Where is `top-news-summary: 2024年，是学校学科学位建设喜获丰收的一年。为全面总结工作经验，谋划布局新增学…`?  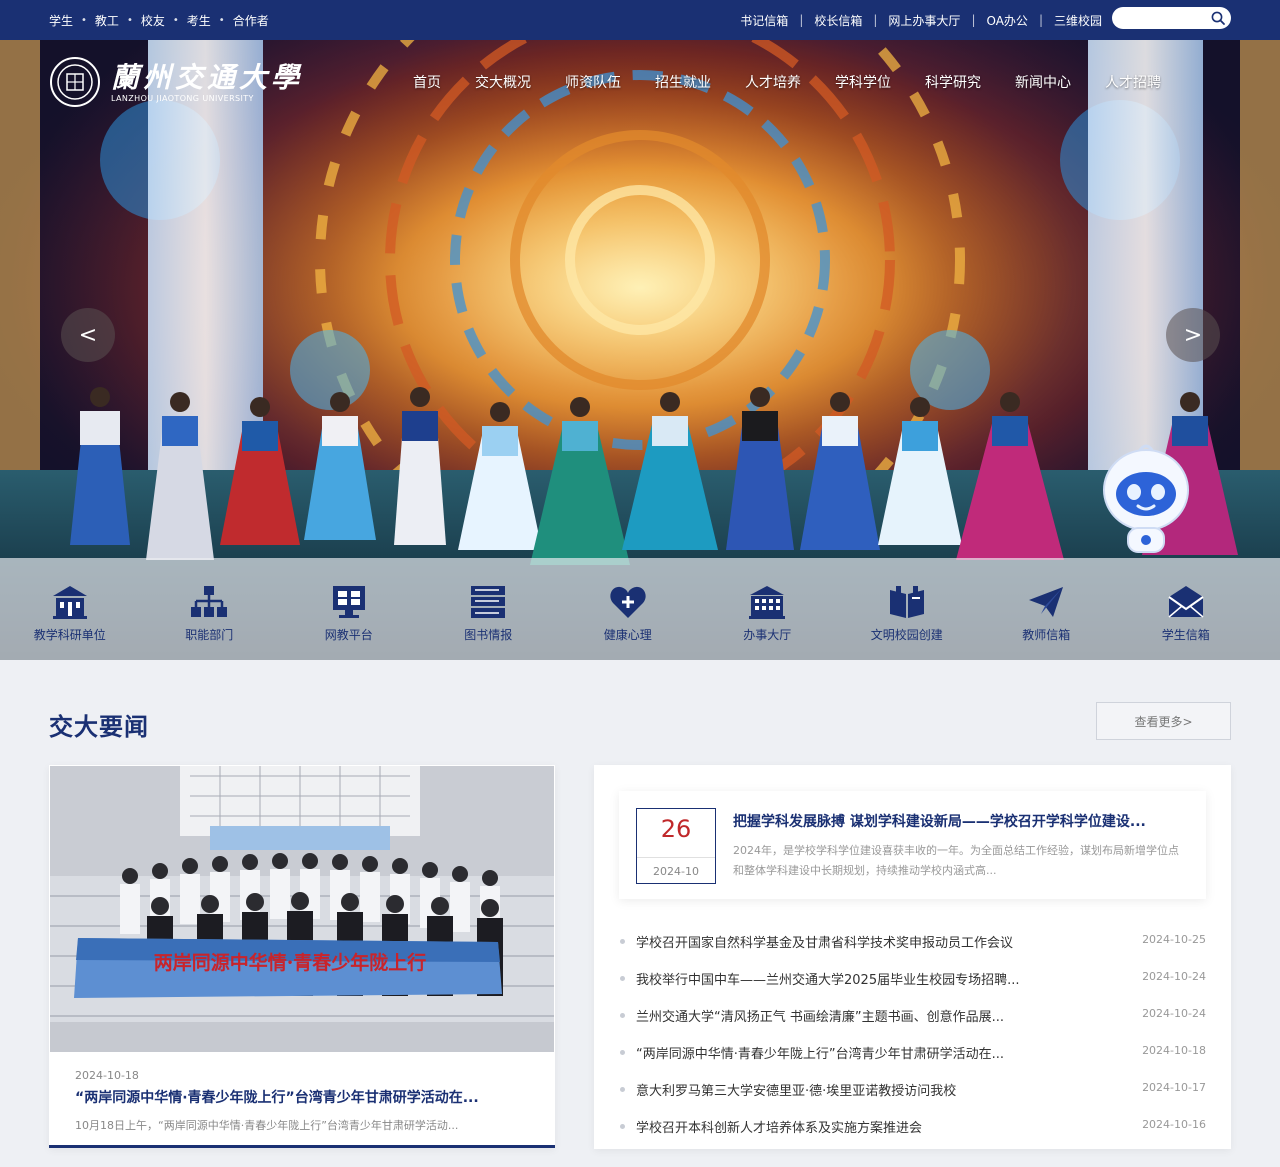 top-news-summary: 2024年，是学校学科学位建设喜获丰收的一年。为全面总结工作经验，谋划布局新增学… is located at coordinates (956, 860).